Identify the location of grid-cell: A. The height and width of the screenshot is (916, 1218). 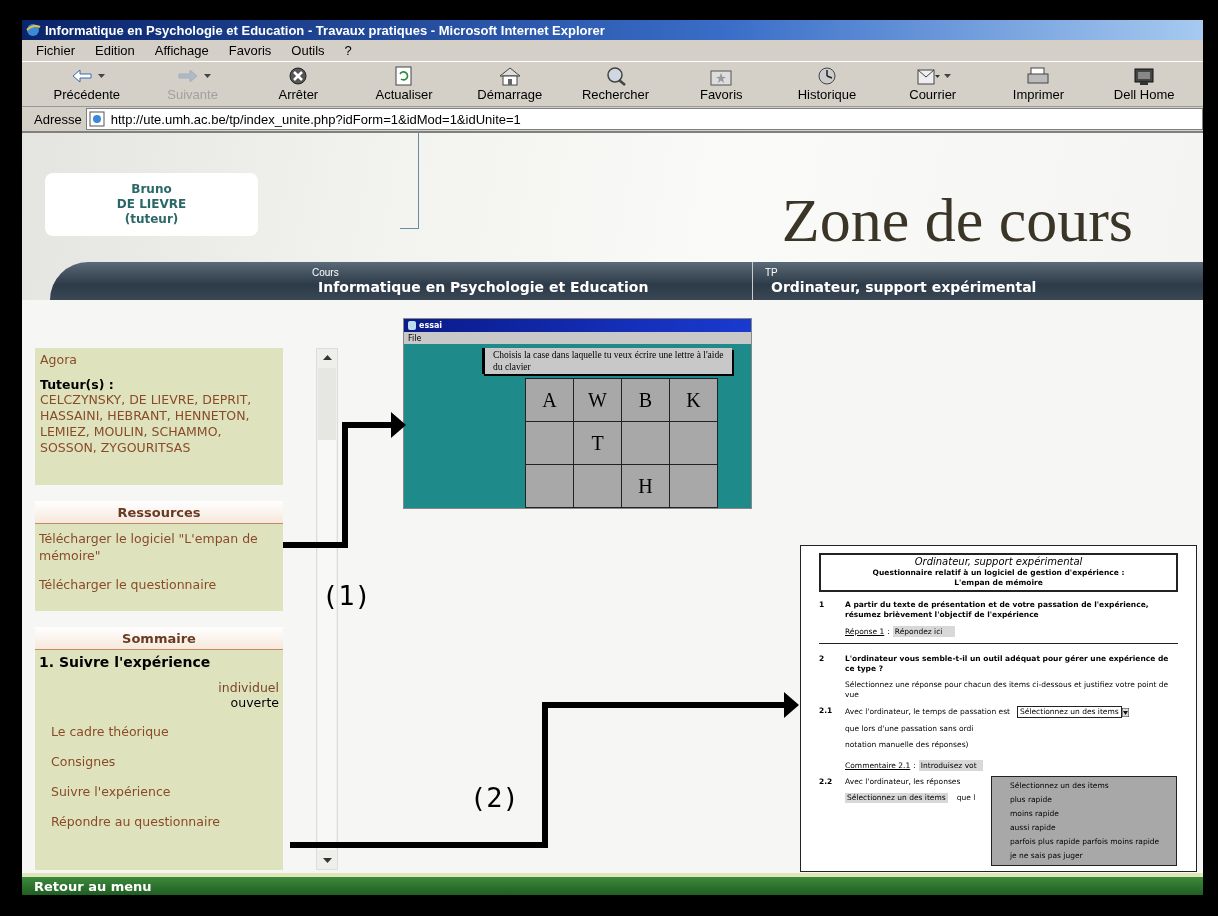
(549, 400).